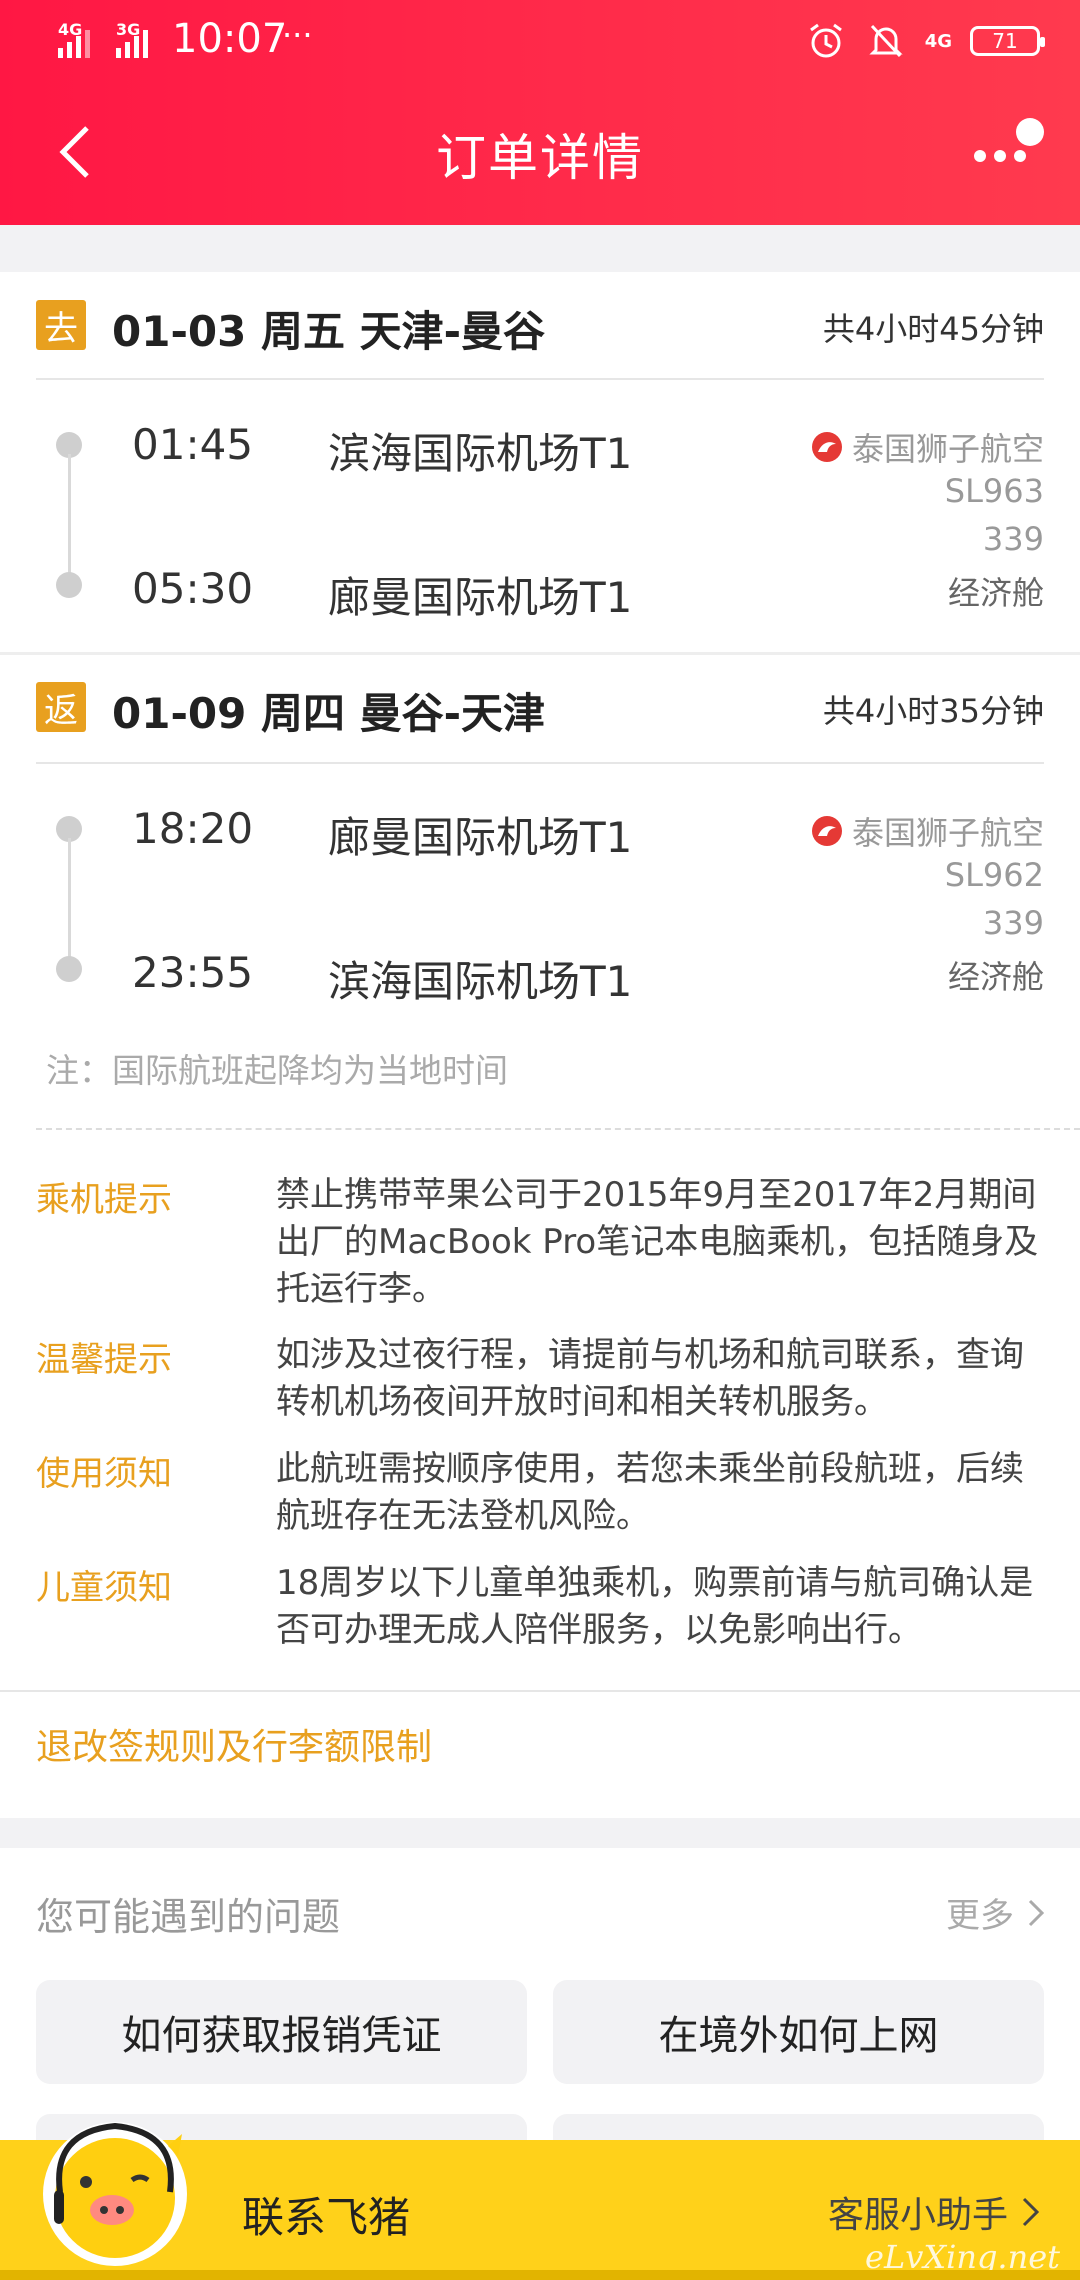  Describe the element at coordinates (994, 875) in the screenshot. I see `return-flight-number: SL962` at that location.